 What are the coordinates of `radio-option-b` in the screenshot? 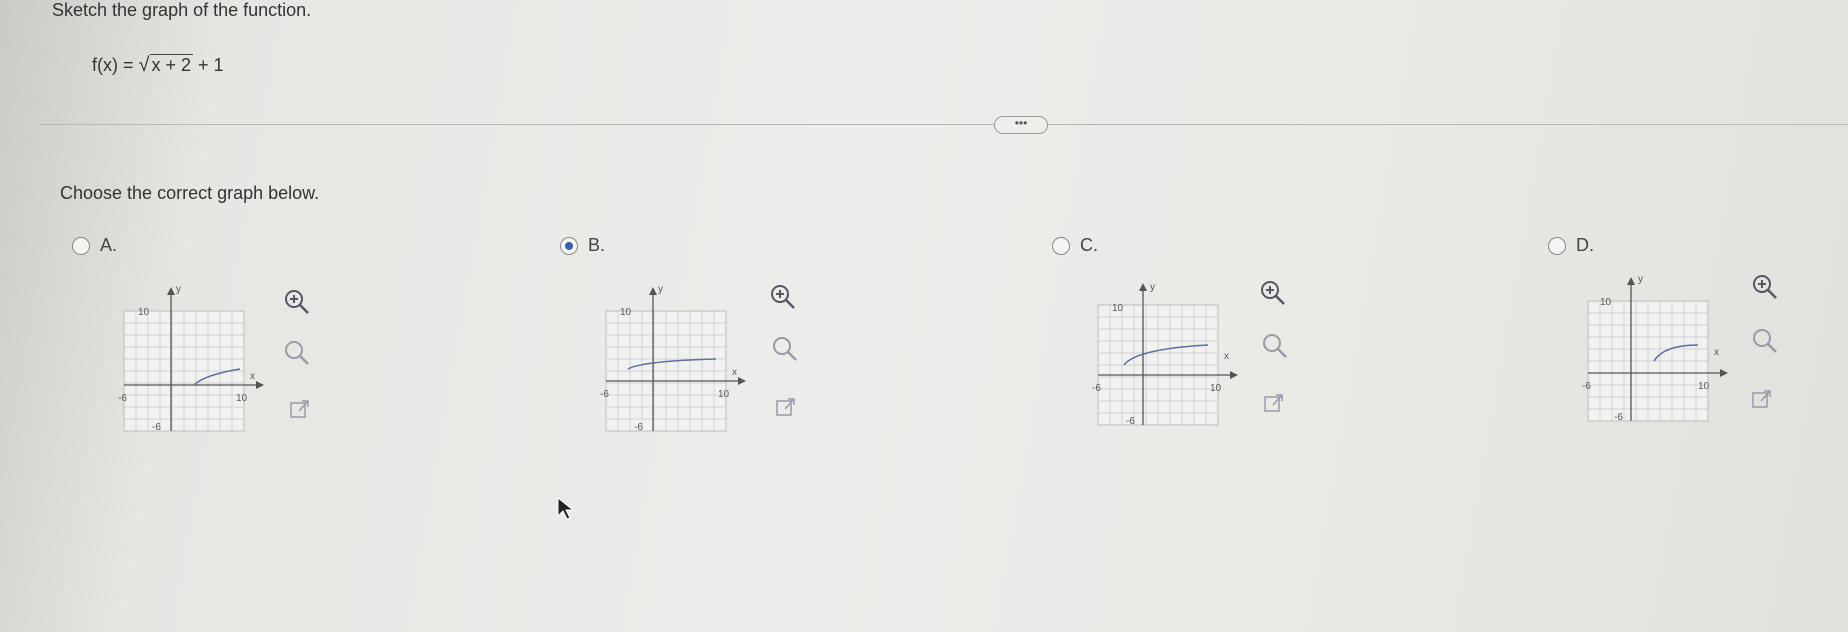 It's located at (569, 245).